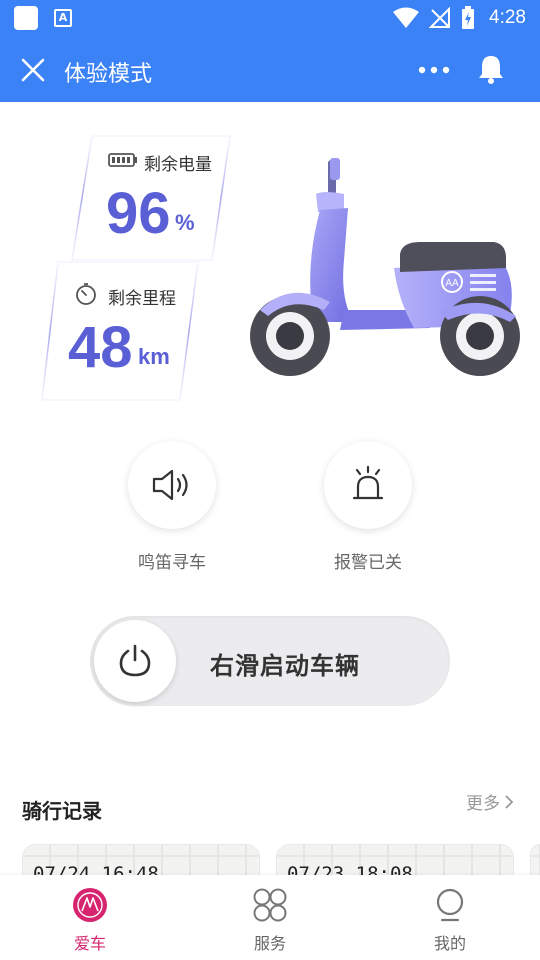 The height and width of the screenshot is (960, 540). I want to click on status-bar: A 4:28, so click(270, 18).